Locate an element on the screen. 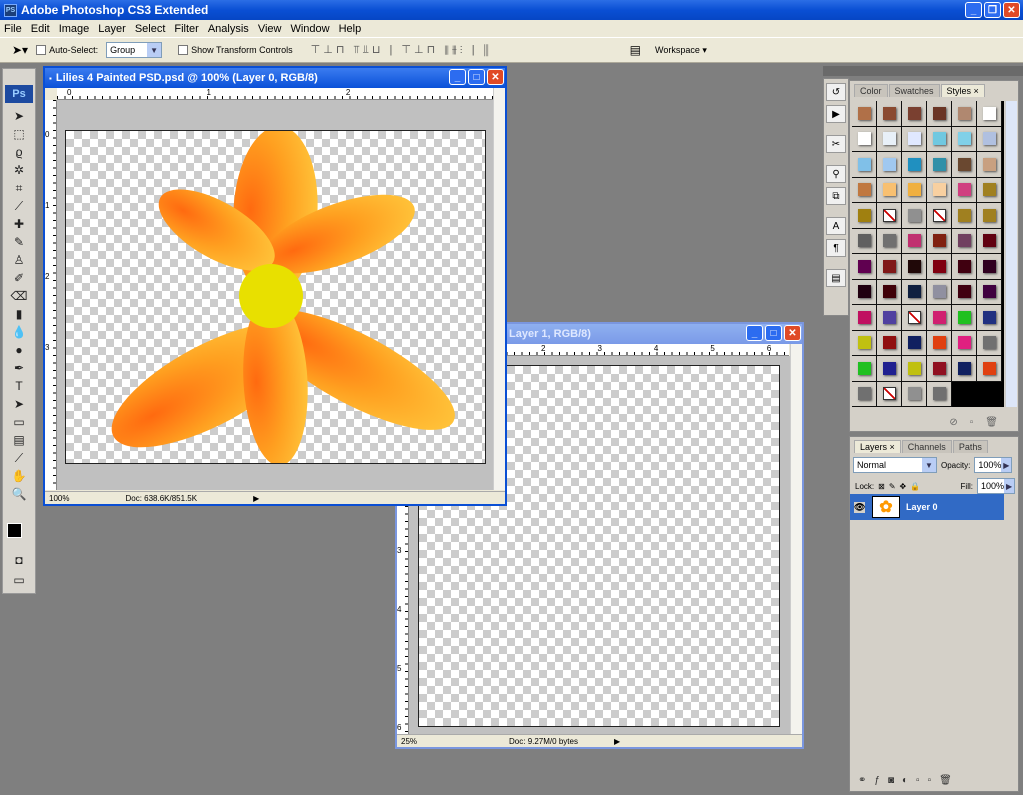 The width and height of the screenshot is (1023, 795). lock-image-icon: ✎ is located at coordinates (892, 486).